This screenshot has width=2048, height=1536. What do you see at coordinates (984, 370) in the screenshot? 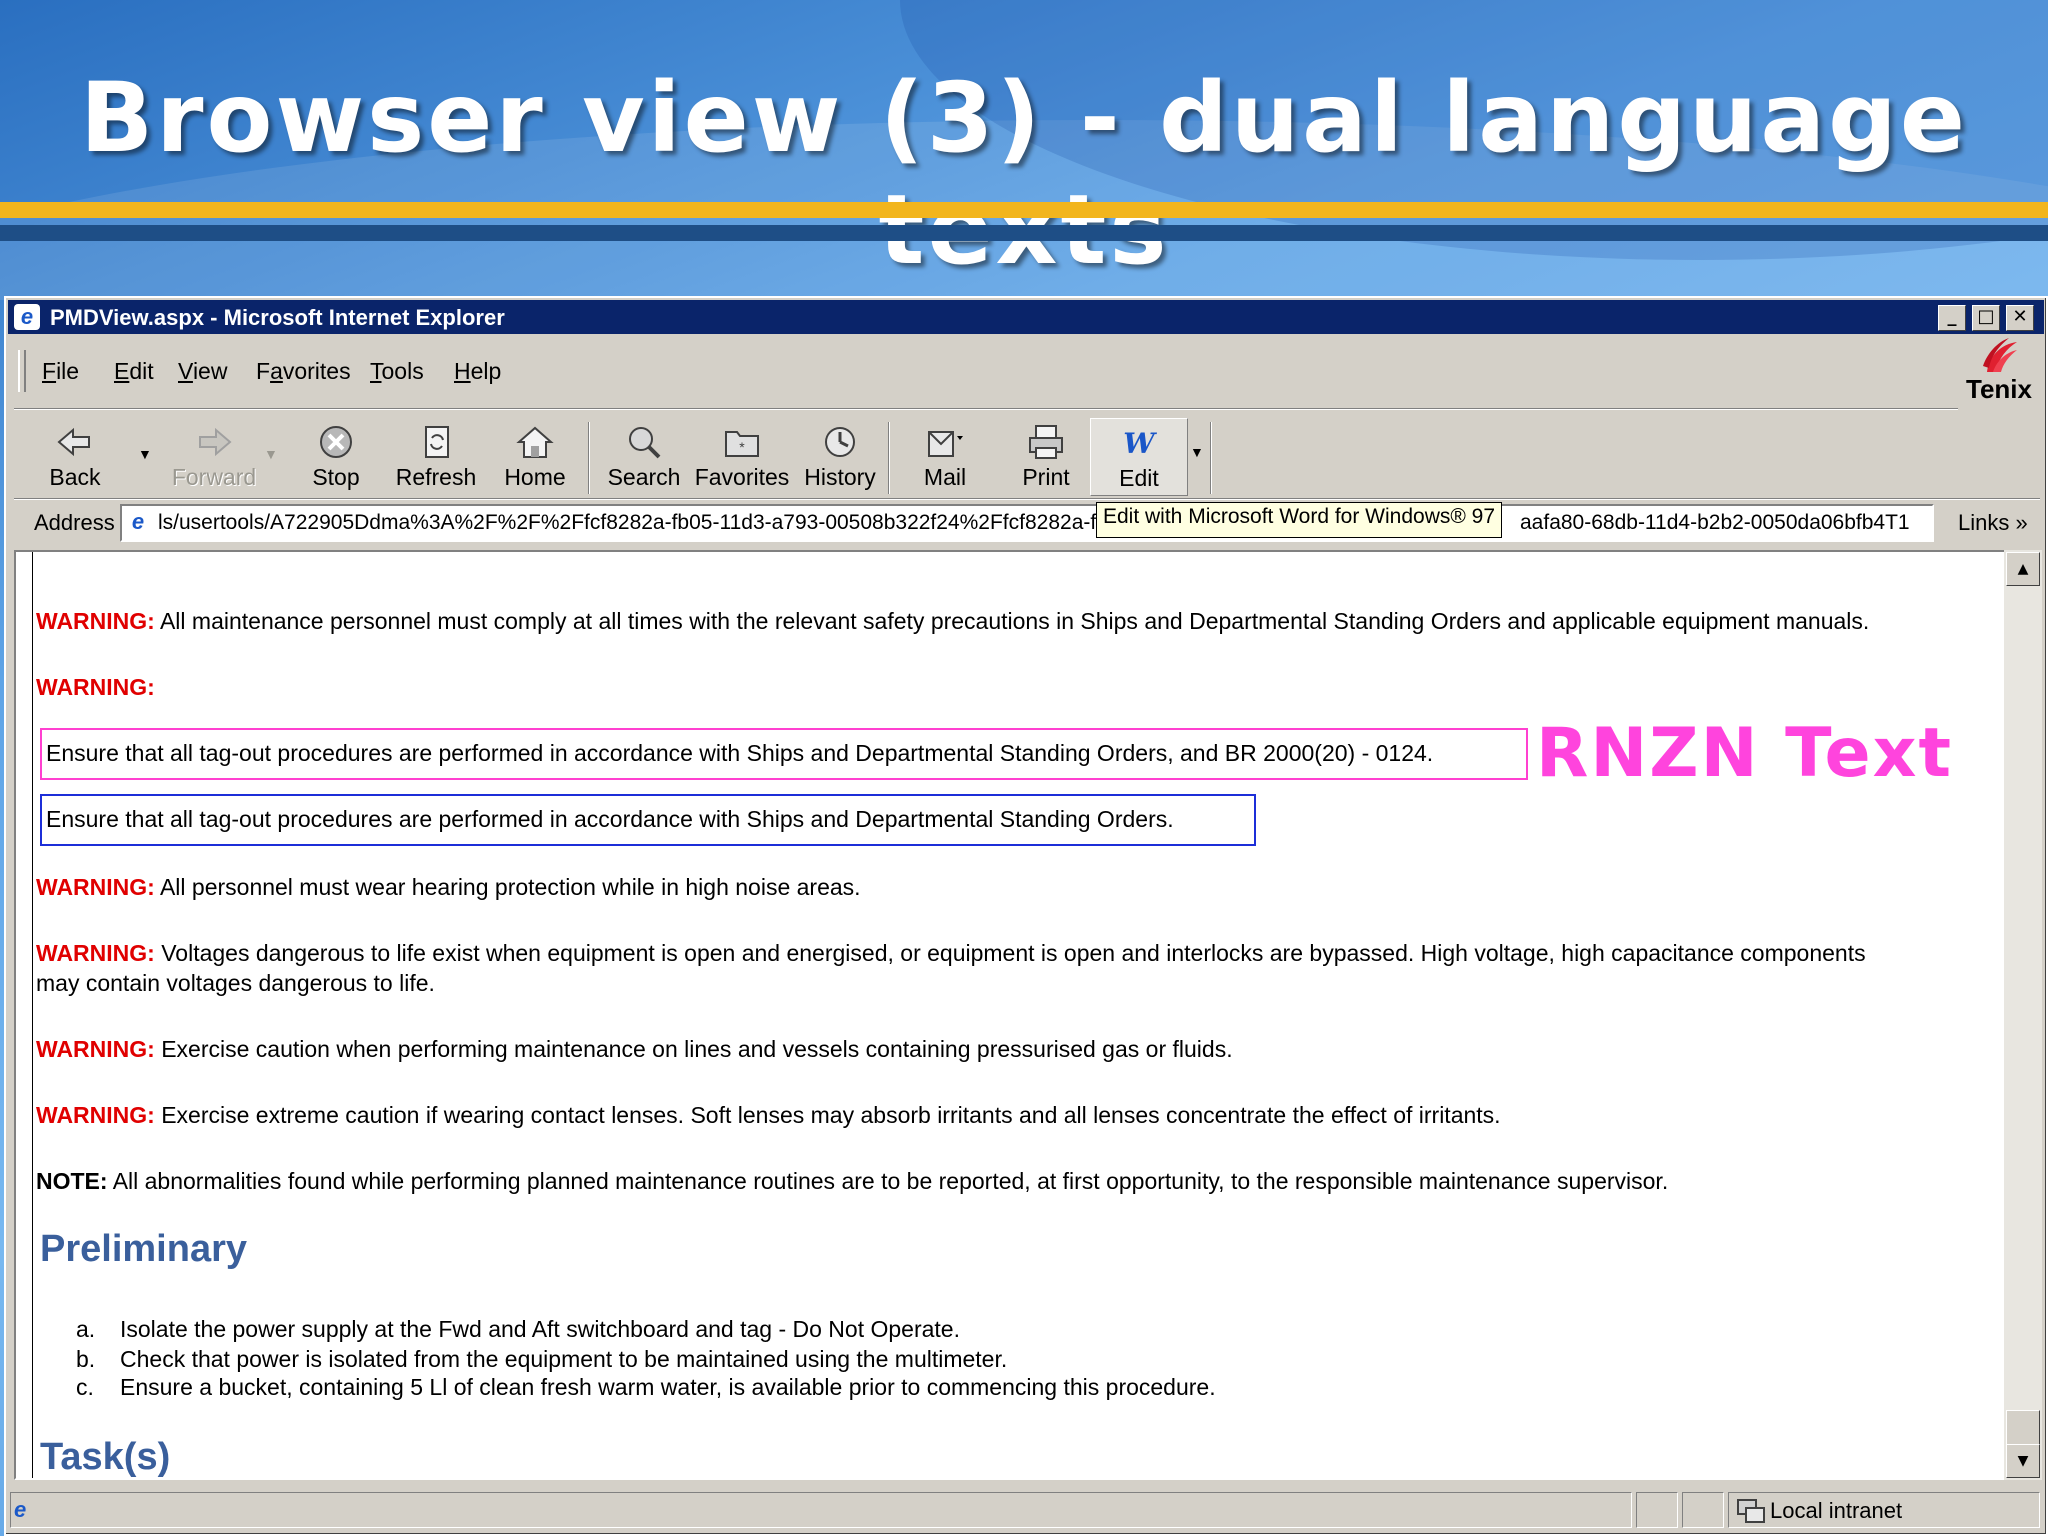
I see `menu-bar: File Edit View Favorites Tools Help` at bounding box center [984, 370].